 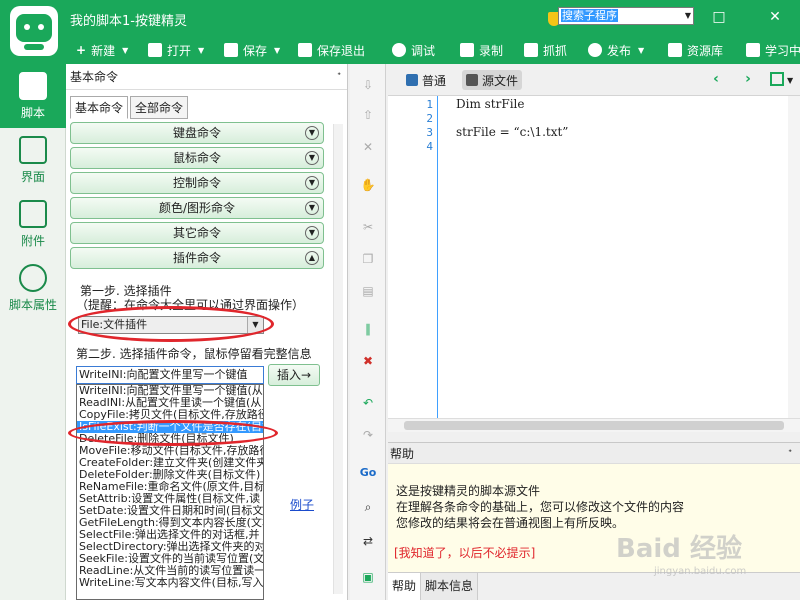 What do you see at coordinates (176, 50) in the screenshot?
I see `open-button: 打开 ▼` at bounding box center [176, 50].